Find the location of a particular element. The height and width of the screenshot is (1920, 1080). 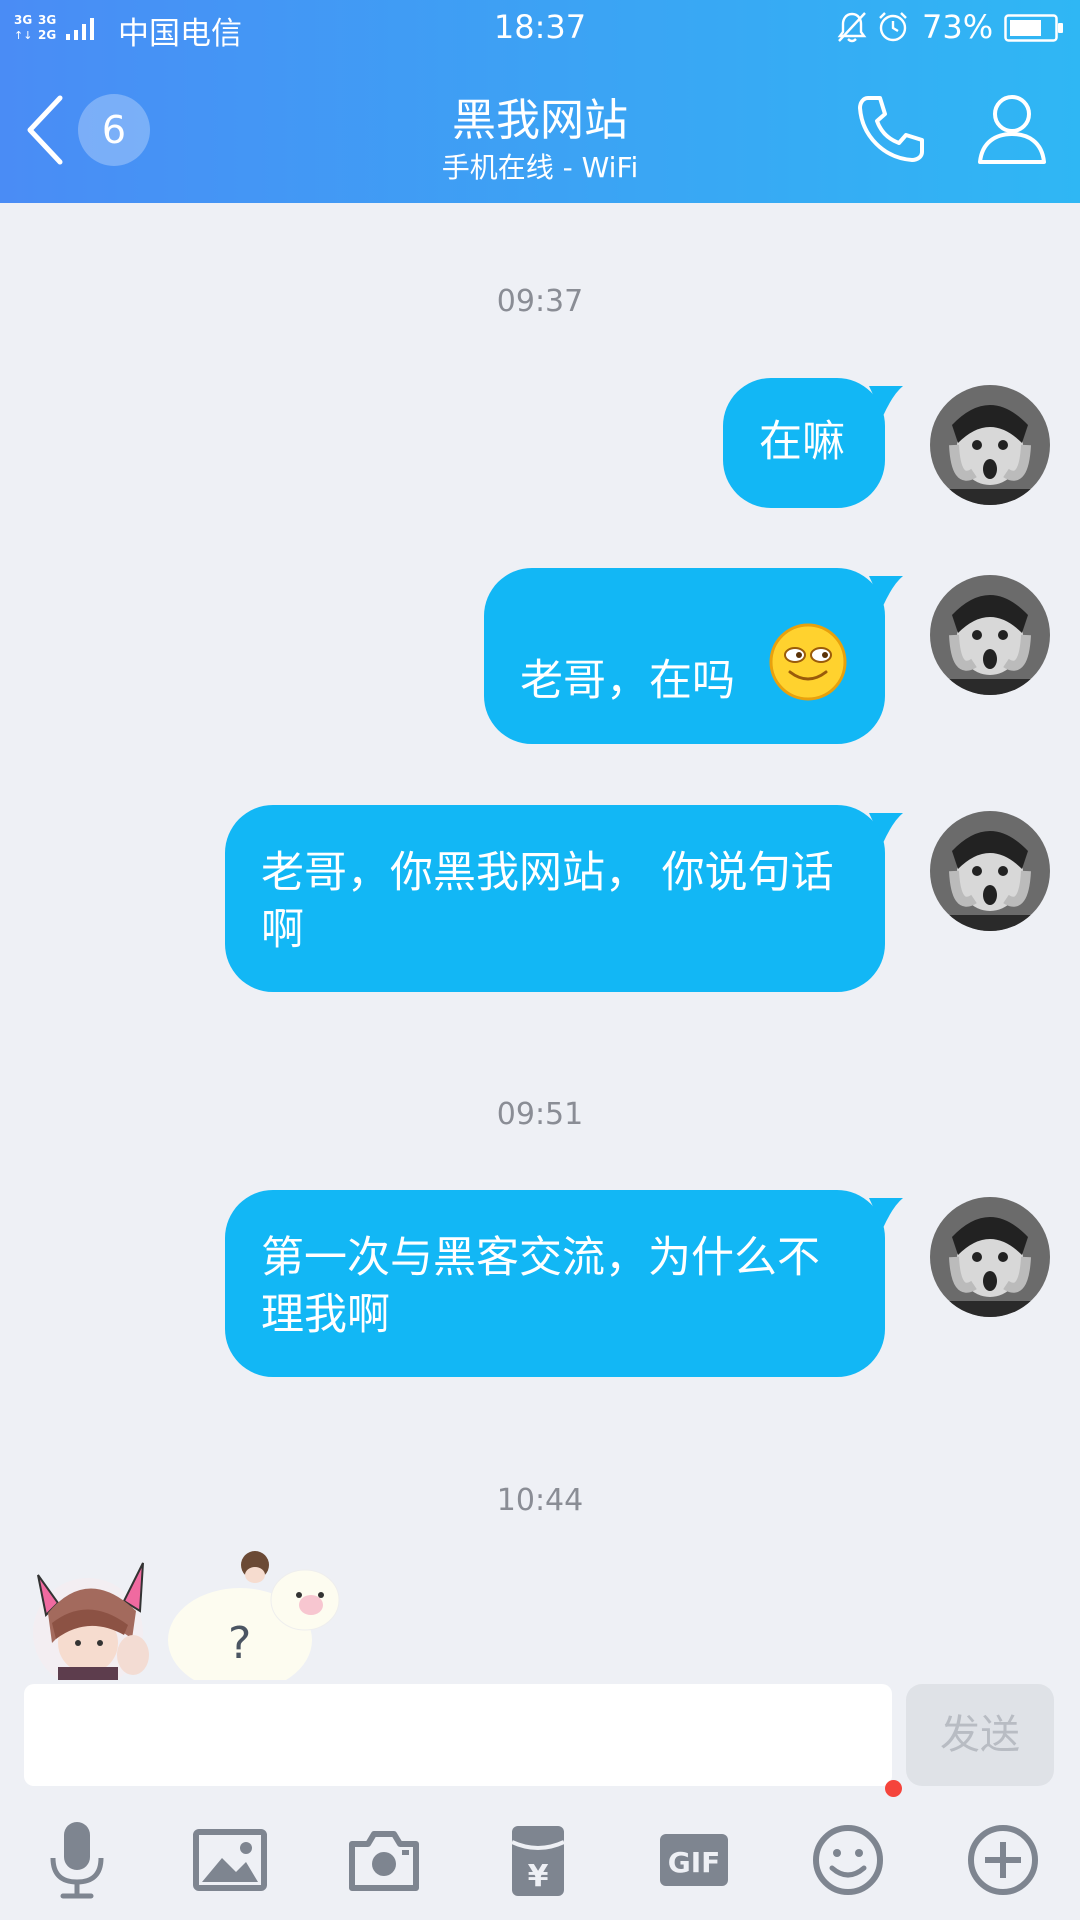

message-input is located at coordinates (458, 1735).